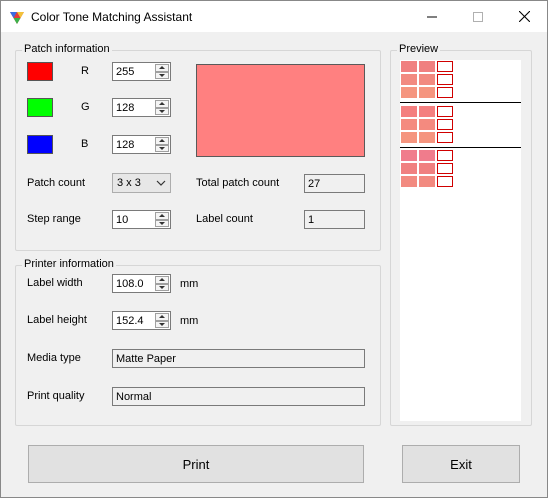 The image size is (548, 498). Describe the element at coordinates (129, 183) in the screenshot. I see `patch-count-value: 3 x 3` at that location.